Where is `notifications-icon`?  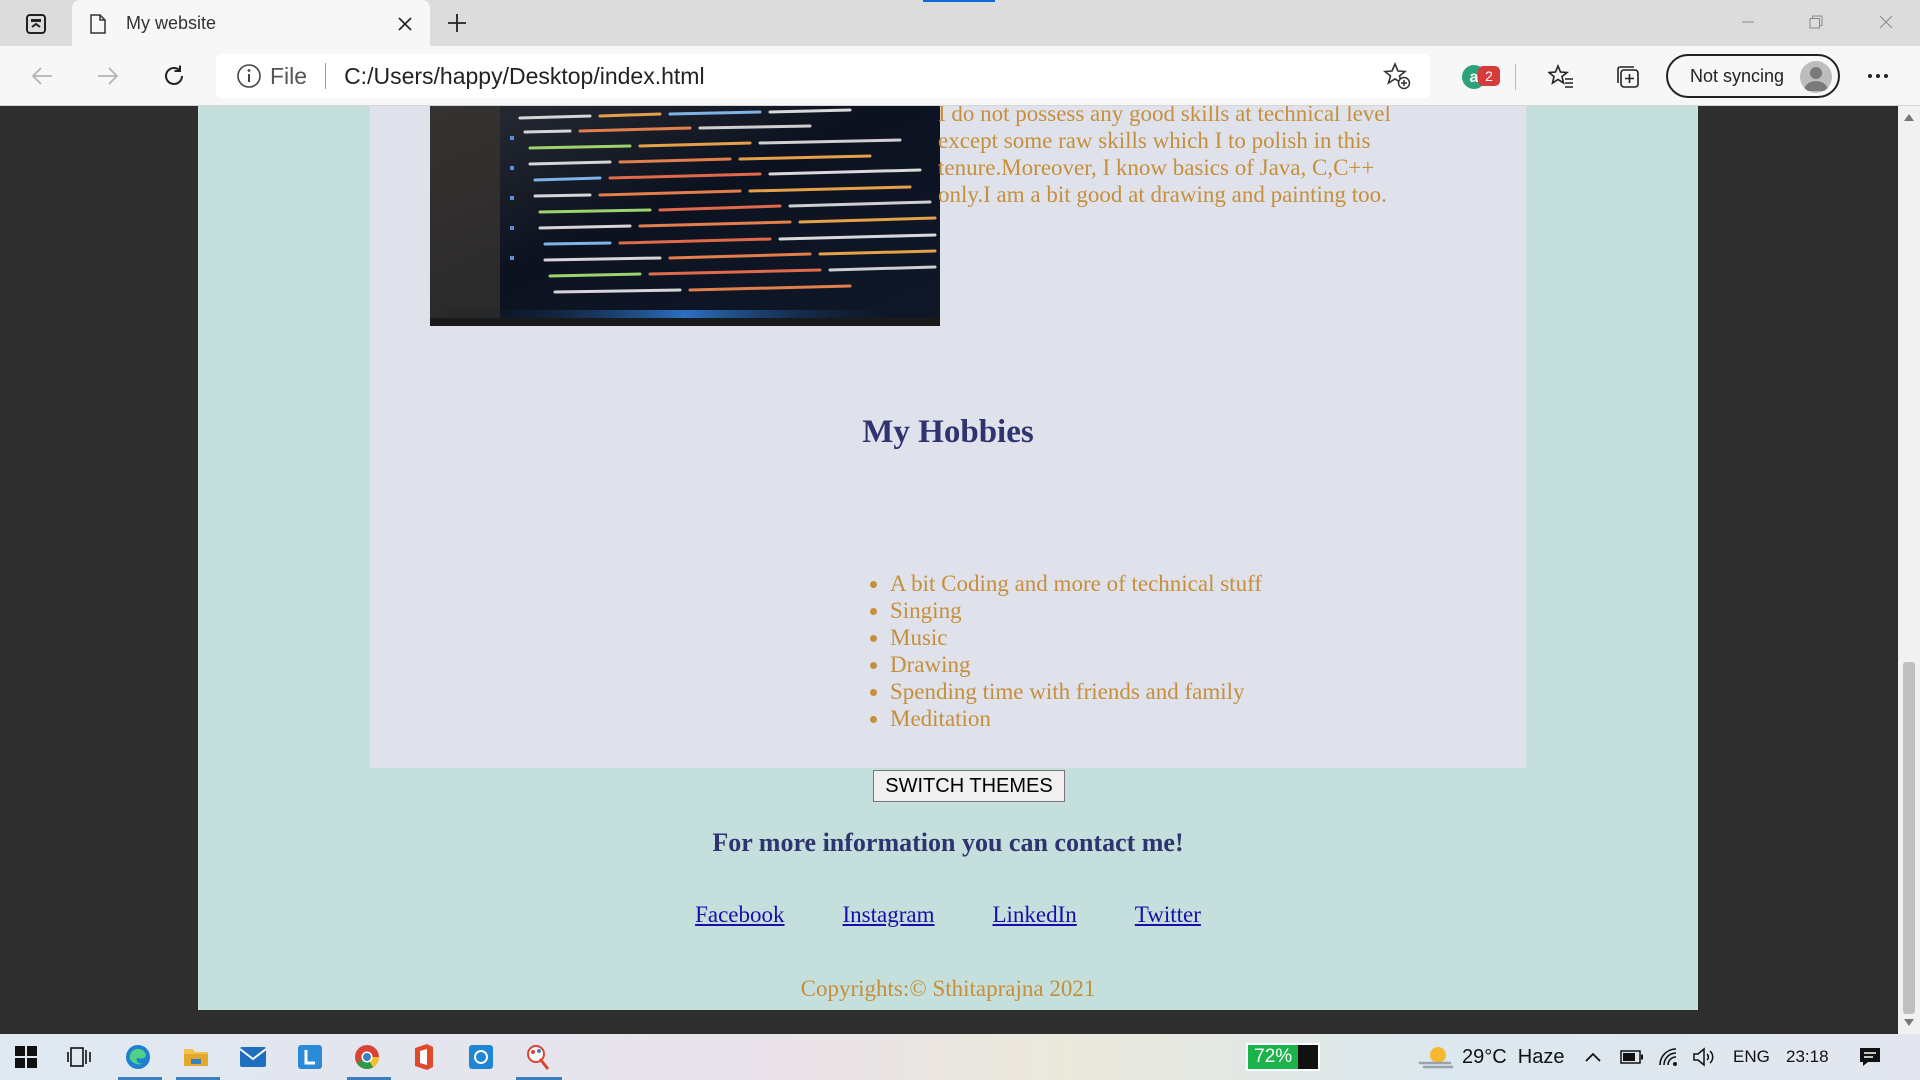
notifications-icon is located at coordinates (1870, 1057).